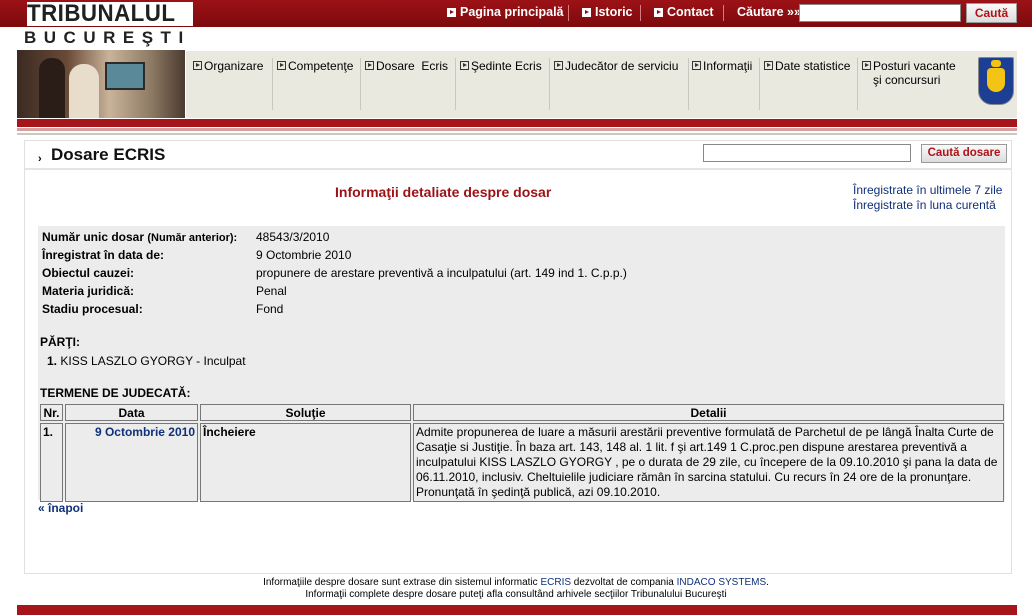 The width and height of the screenshot is (1032, 615). I want to click on back-link: « înapoi, so click(60, 508).